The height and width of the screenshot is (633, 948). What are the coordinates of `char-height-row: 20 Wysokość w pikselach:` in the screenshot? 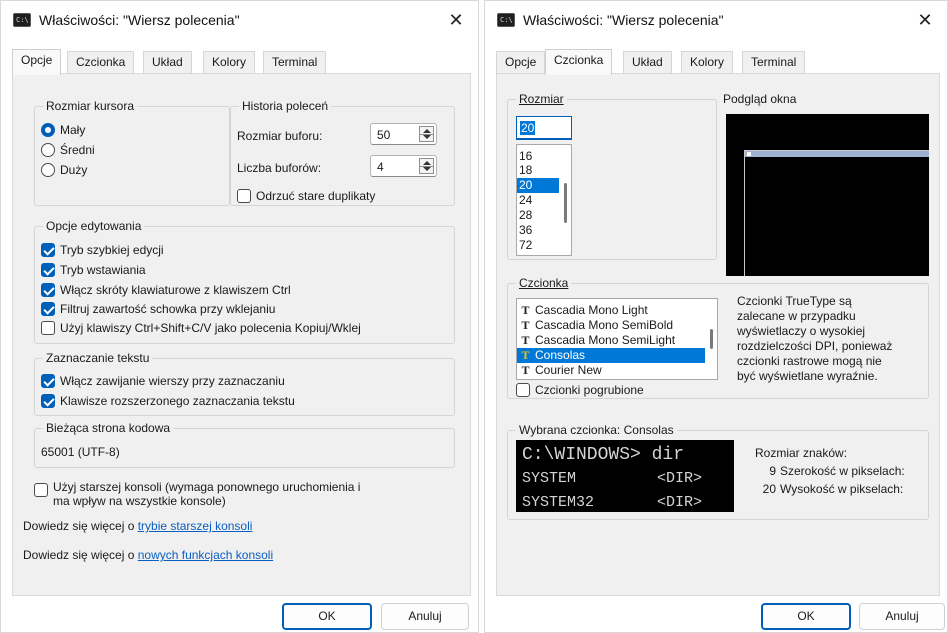 It's located at (833, 489).